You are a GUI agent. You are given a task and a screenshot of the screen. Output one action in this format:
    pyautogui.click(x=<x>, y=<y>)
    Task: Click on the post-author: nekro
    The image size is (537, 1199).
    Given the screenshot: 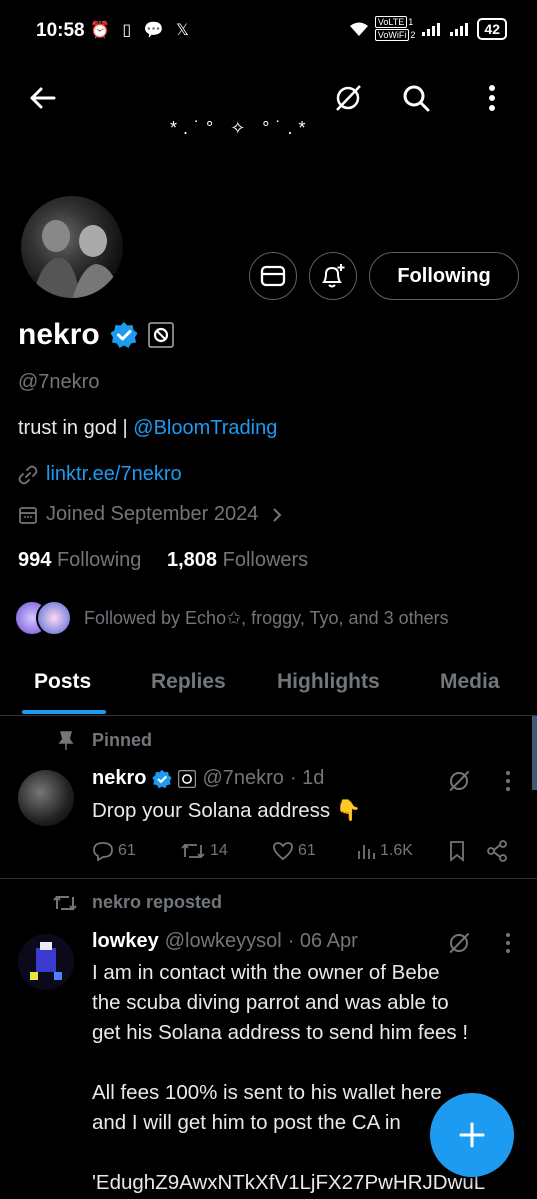 What is the action you would take?
    pyautogui.click(x=119, y=778)
    